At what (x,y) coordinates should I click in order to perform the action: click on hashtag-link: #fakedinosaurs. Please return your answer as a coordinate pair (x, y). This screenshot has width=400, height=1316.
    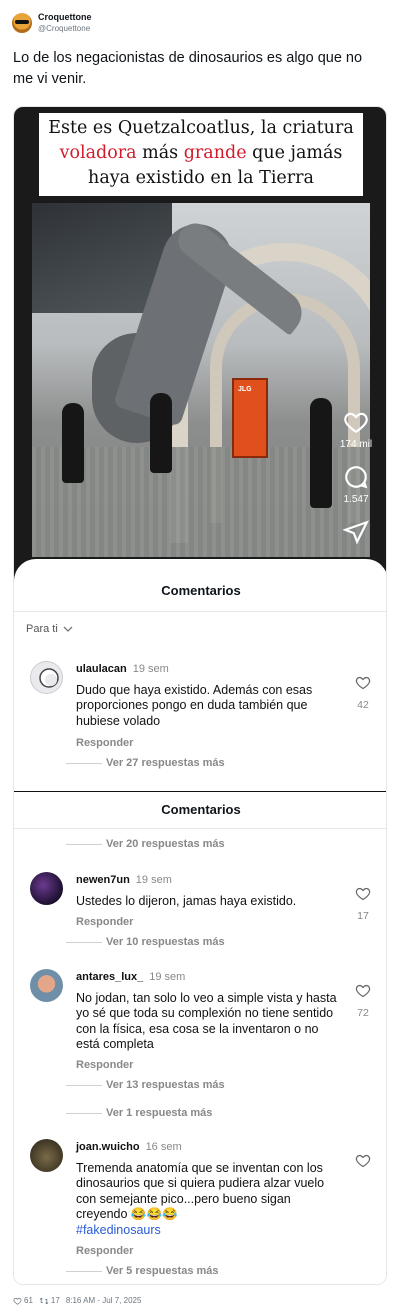
    Looking at the image, I should click on (118, 1230).